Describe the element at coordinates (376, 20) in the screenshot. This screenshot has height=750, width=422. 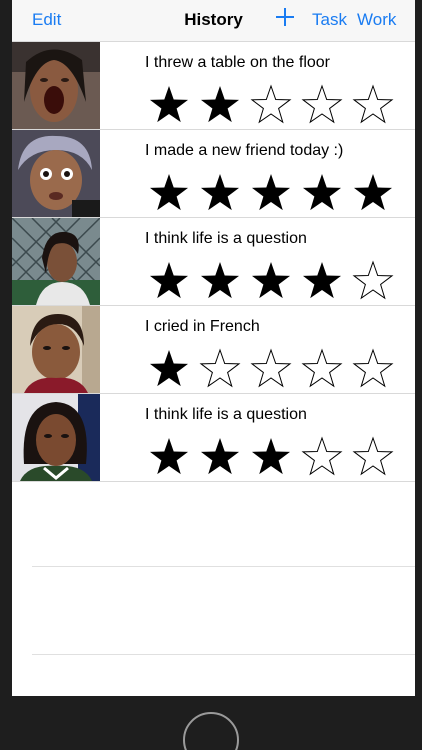
I see `work-button: Work` at that location.